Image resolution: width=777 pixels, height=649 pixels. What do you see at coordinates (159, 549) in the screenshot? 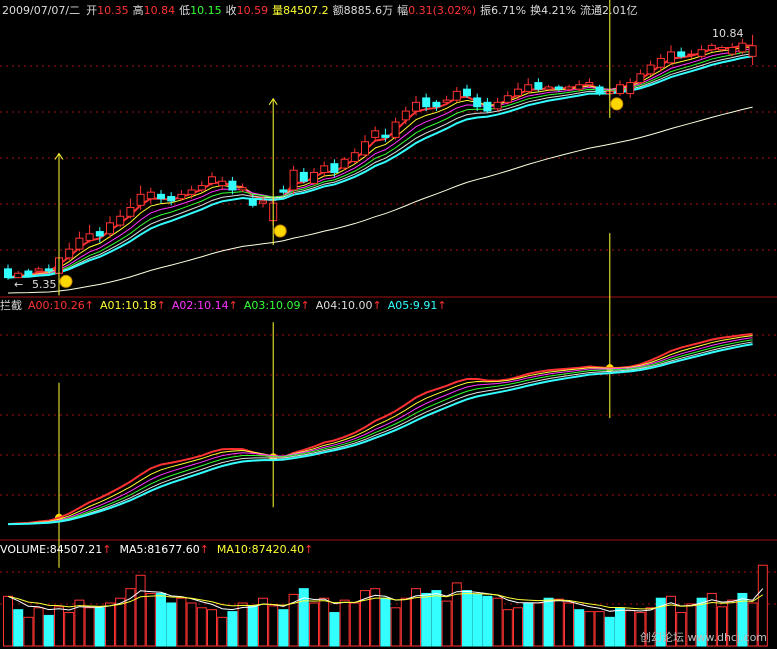
I see `volume-legend-item: MA5:81677.60` at bounding box center [159, 549].